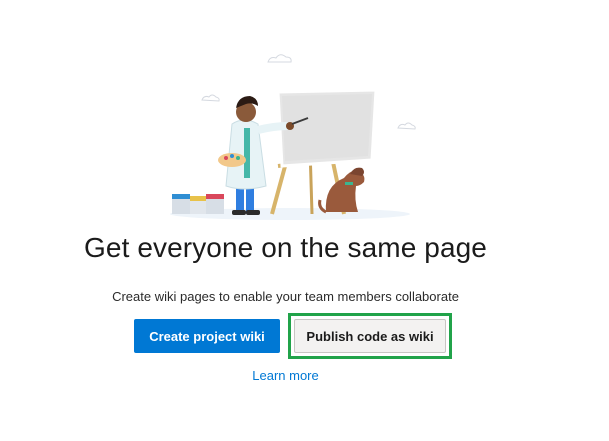 The image size is (609, 441). Describe the element at coordinates (247, 153) in the screenshot. I see `painter-shirt` at that location.